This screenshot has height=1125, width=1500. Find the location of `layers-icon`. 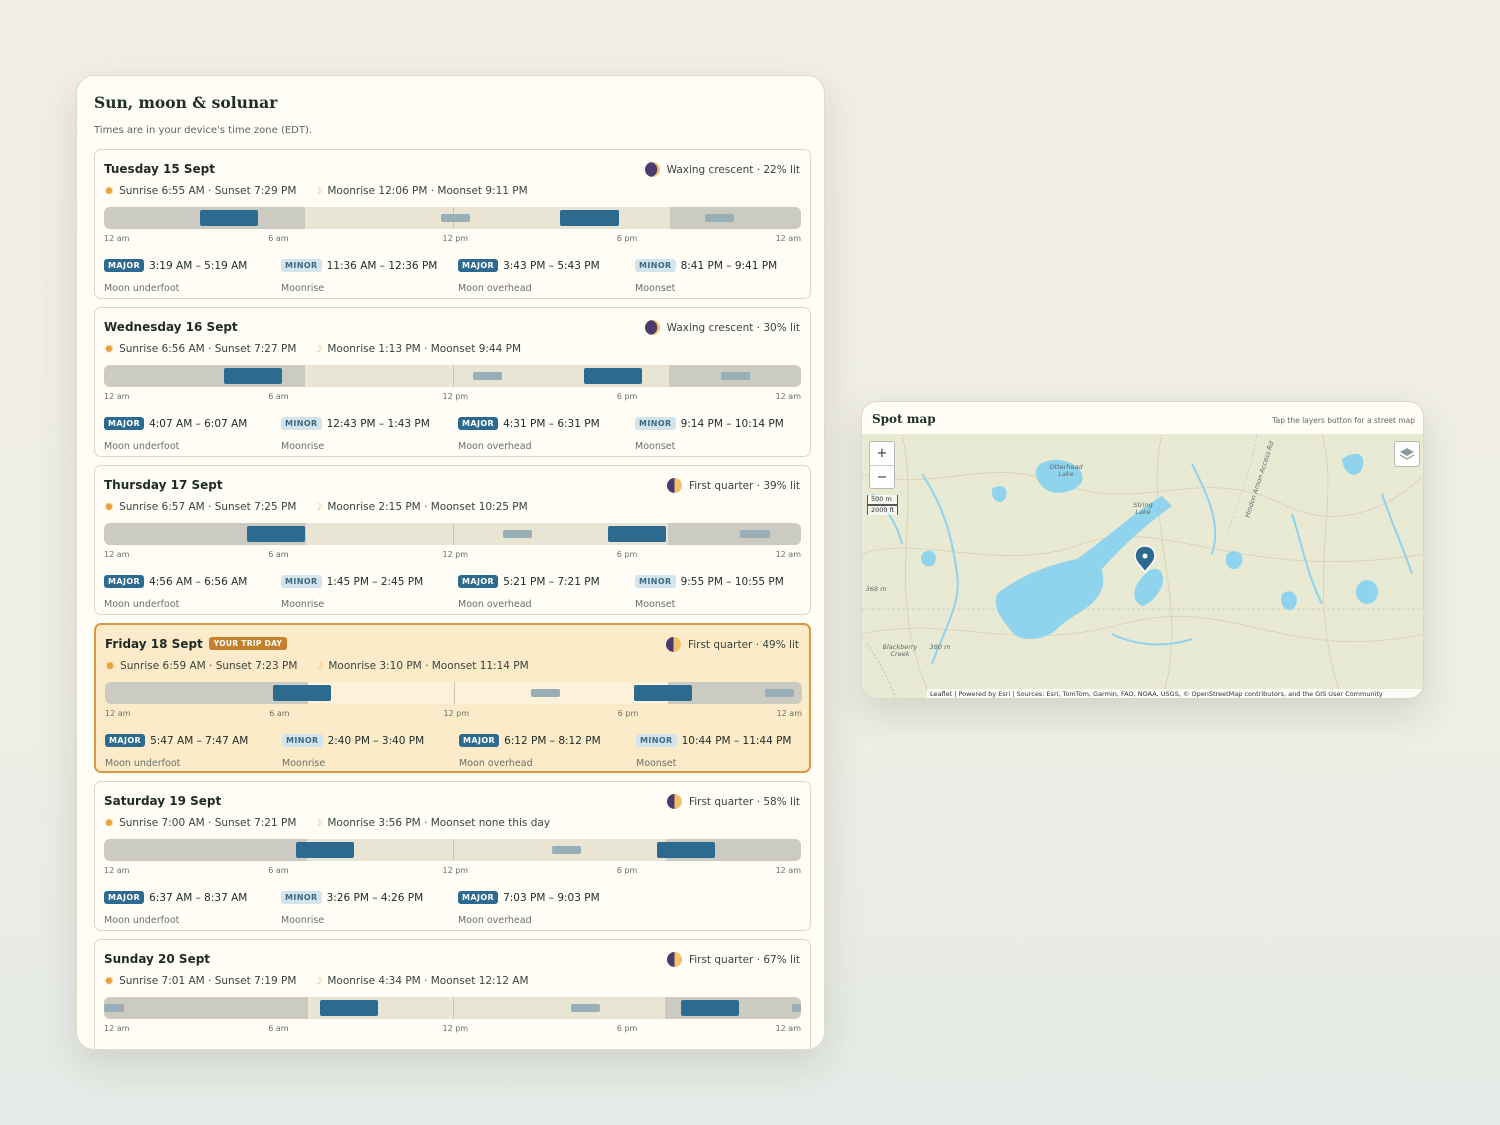

layers-icon is located at coordinates (1407, 454).